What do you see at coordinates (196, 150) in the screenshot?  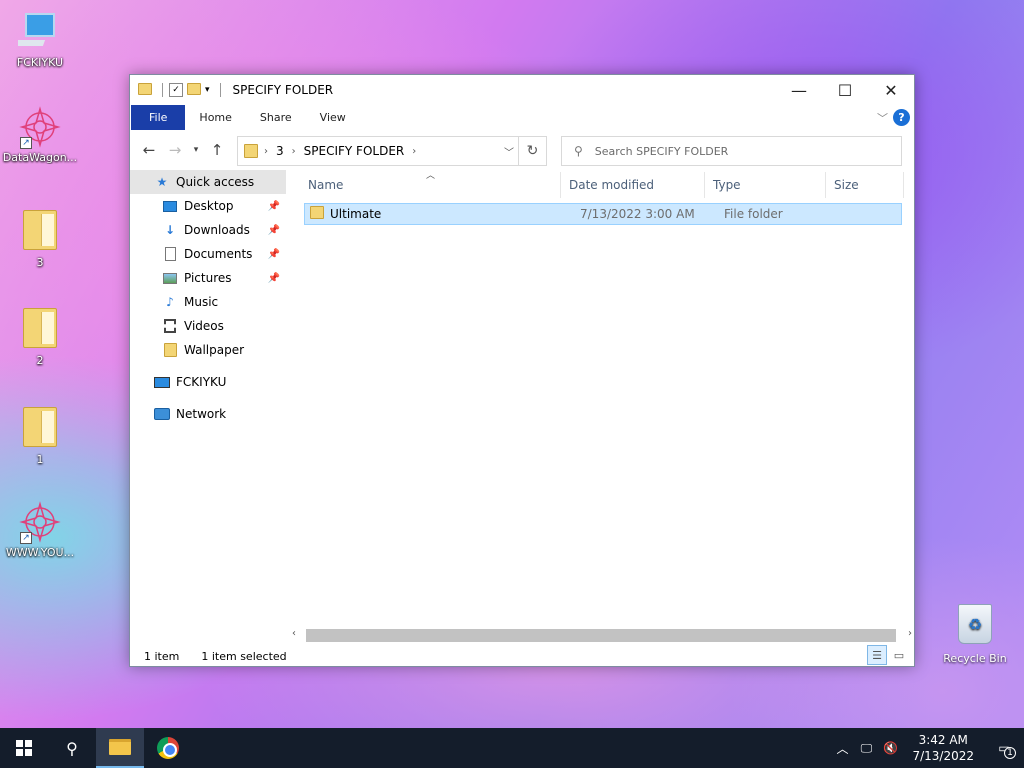 I see `recent-locations-icon: ▾` at bounding box center [196, 150].